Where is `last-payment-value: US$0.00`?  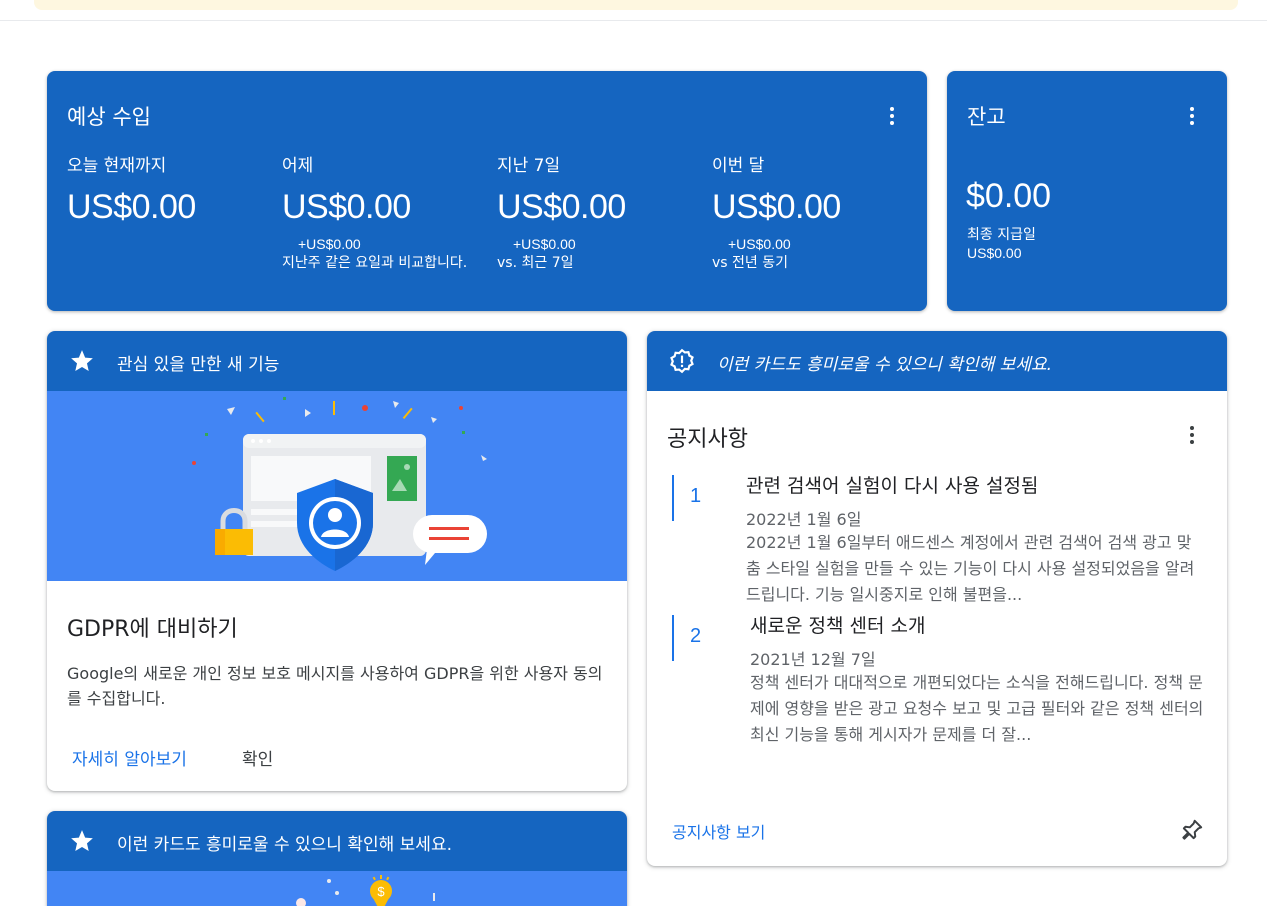 last-payment-value: US$0.00 is located at coordinates (994, 253).